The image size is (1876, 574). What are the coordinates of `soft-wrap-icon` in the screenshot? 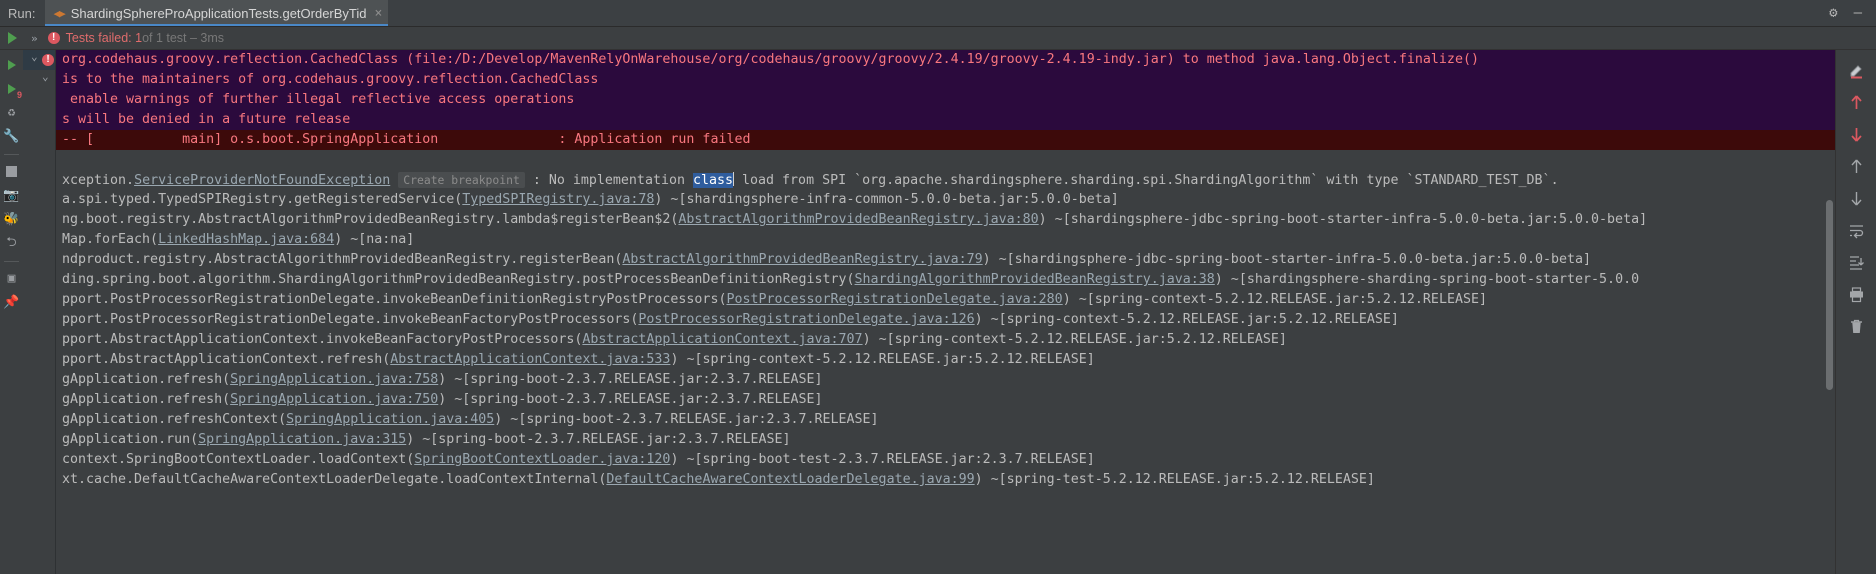 It's located at (1856, 230).